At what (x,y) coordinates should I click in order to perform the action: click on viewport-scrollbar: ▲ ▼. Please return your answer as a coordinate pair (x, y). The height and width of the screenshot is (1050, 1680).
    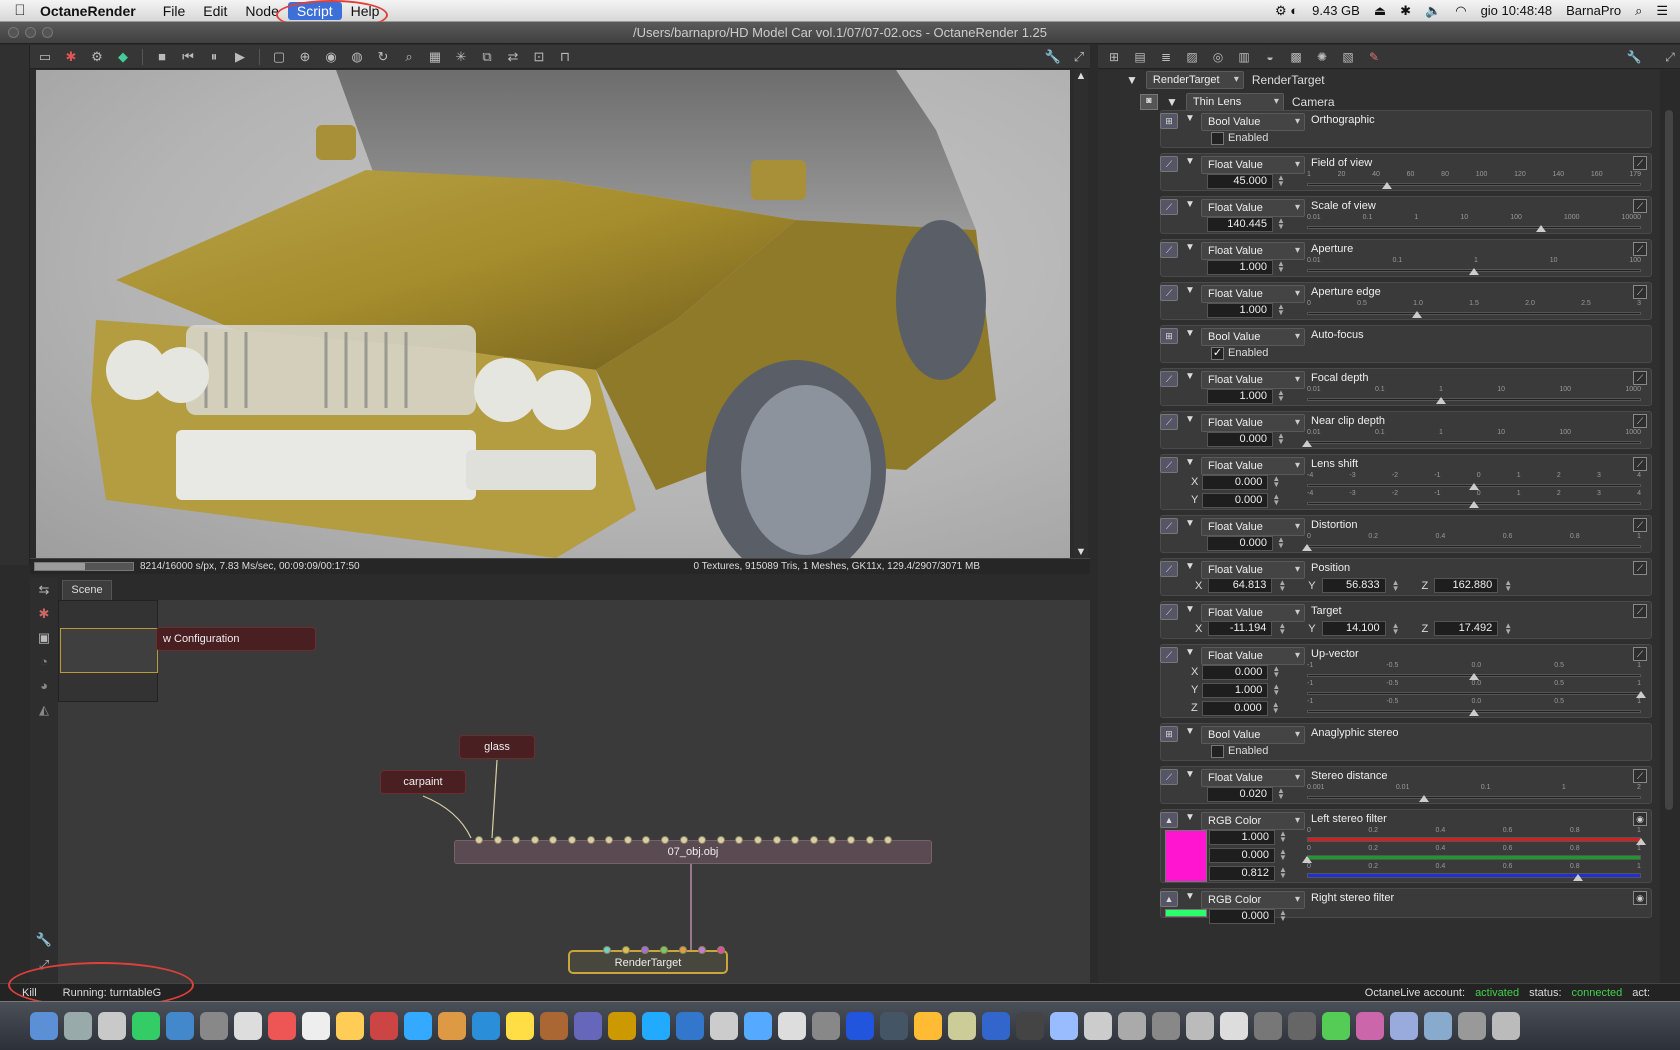
    Looking at the image, I should click on (1081, 314).